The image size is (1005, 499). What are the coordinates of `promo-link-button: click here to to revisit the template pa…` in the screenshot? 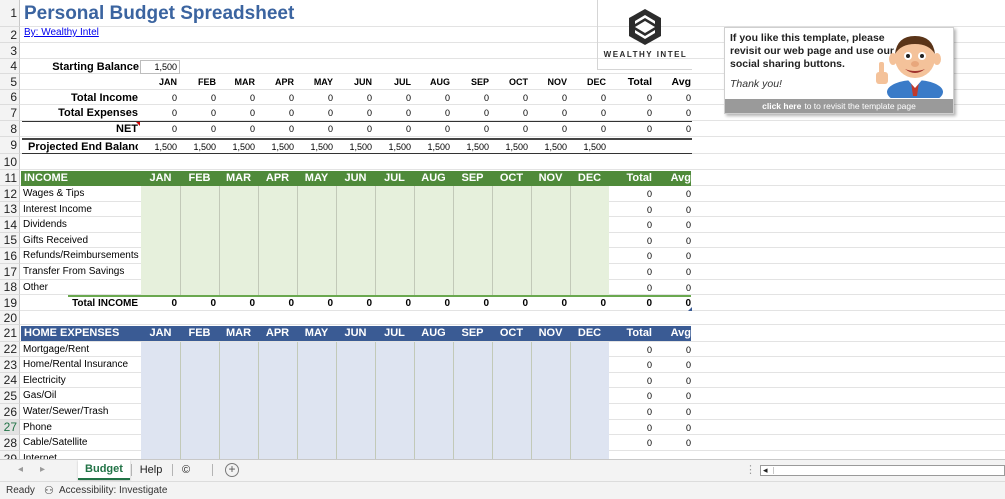 It's located at (839, 106).